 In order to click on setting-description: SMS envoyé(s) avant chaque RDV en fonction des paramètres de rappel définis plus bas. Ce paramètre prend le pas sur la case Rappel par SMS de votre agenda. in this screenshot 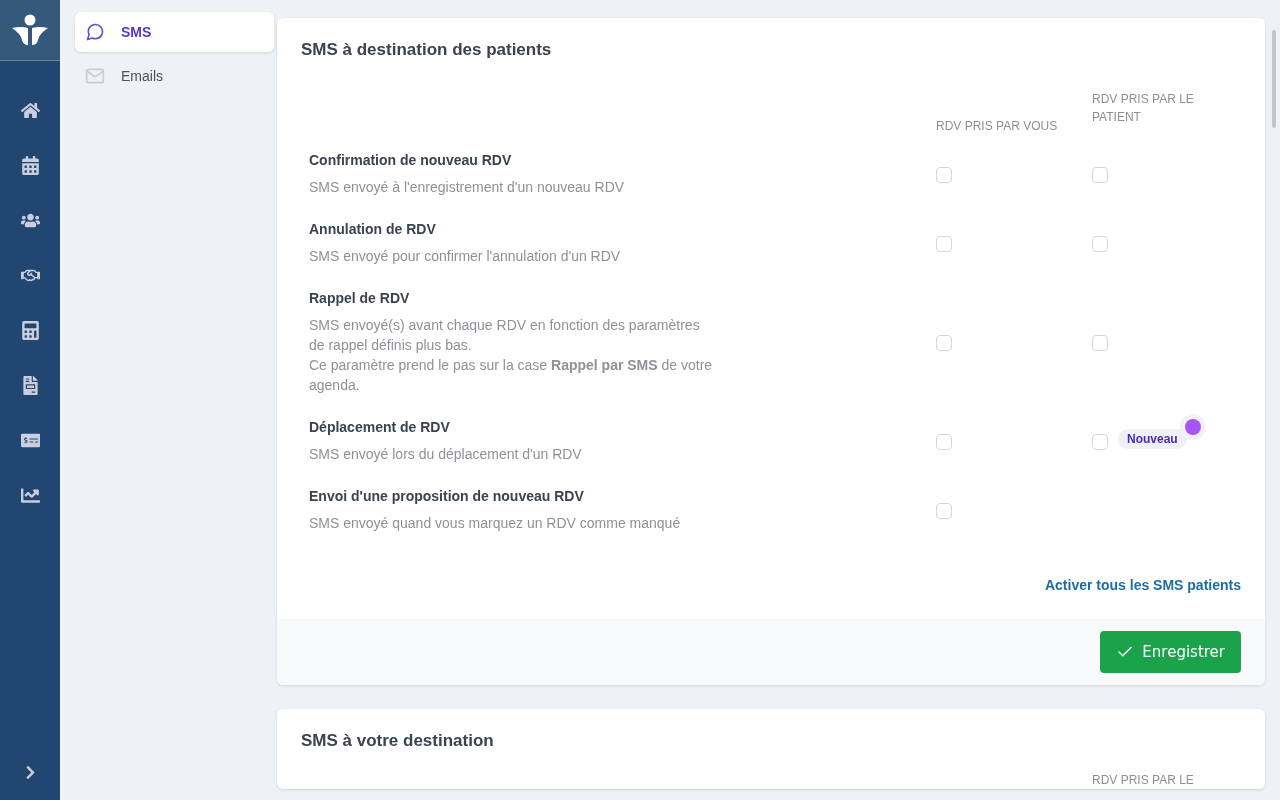, I will do `click(511, 355)`.